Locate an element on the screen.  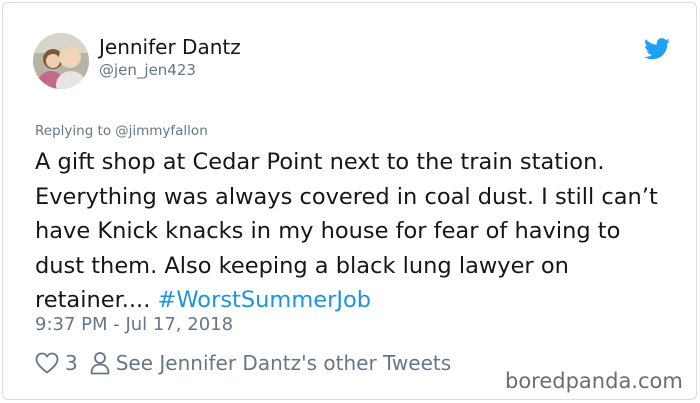
other-tweets-link: See Jennifer Dantz's other Tweets is located at coordinates (283, 363).